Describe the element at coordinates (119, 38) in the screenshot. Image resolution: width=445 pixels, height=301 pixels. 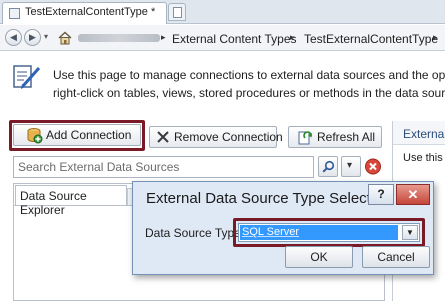
I see `site-name-redacted` at that location.